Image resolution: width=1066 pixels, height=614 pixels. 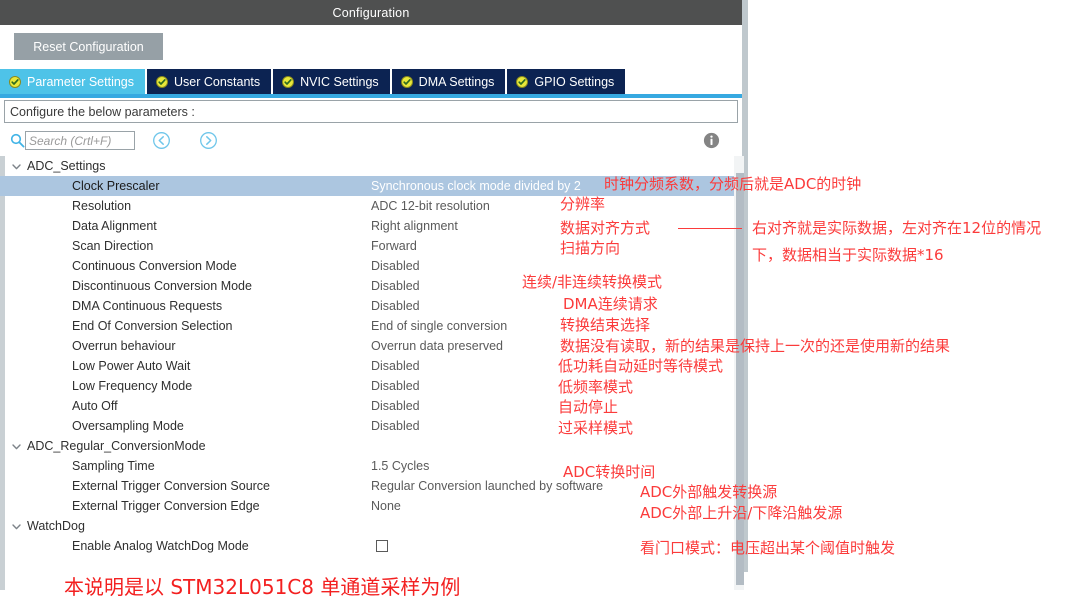 I want to click on table-row: External Trigger Conversion Edge None, so click(x=371, y=506).